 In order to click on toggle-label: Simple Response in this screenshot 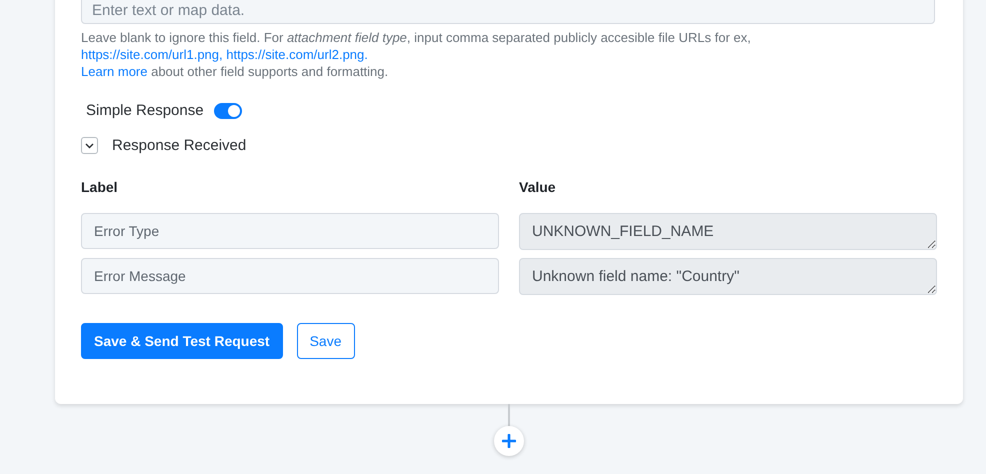, I will do `click(145, 111)`.